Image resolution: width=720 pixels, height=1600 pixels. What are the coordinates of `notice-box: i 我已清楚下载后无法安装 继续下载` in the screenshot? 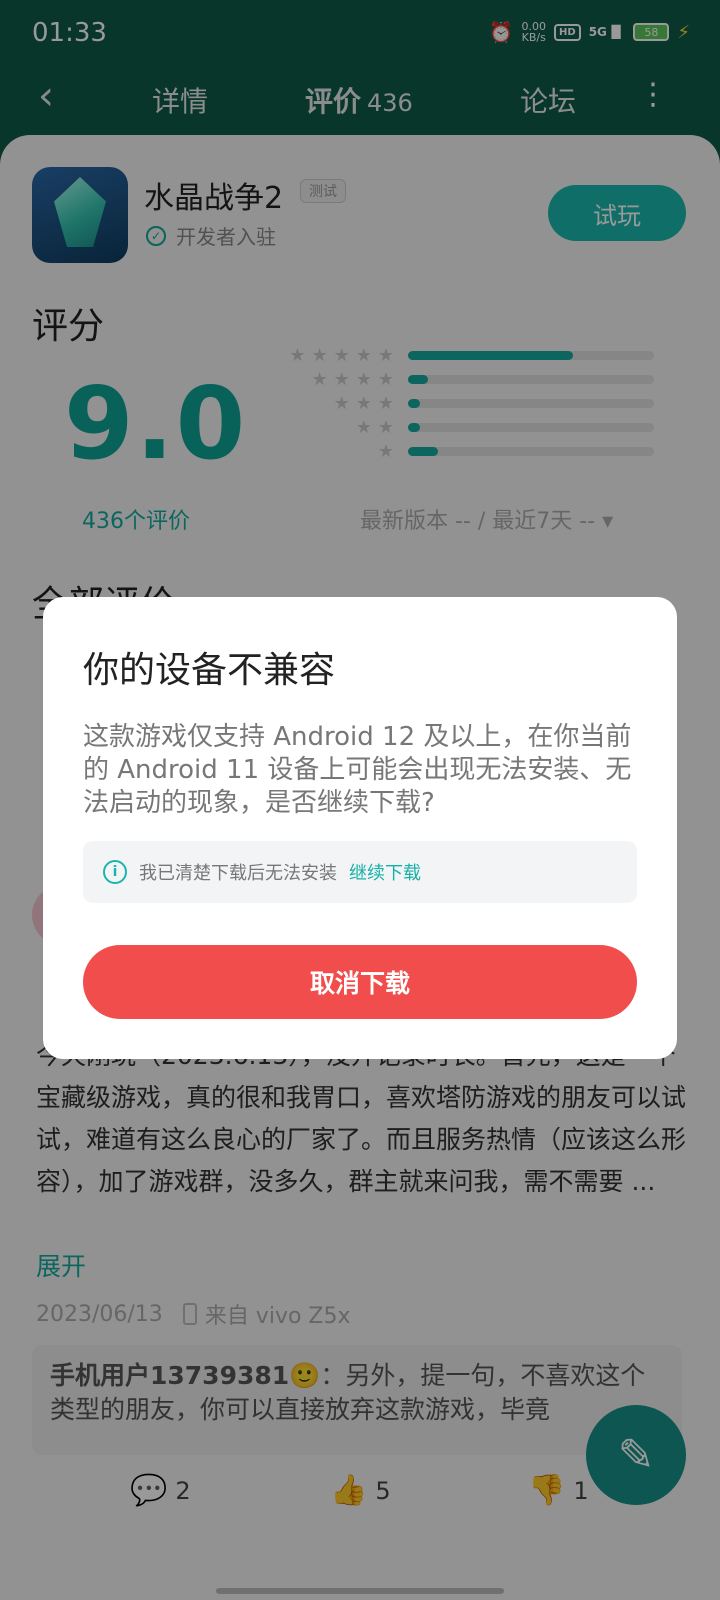 It's located at (360, 872).